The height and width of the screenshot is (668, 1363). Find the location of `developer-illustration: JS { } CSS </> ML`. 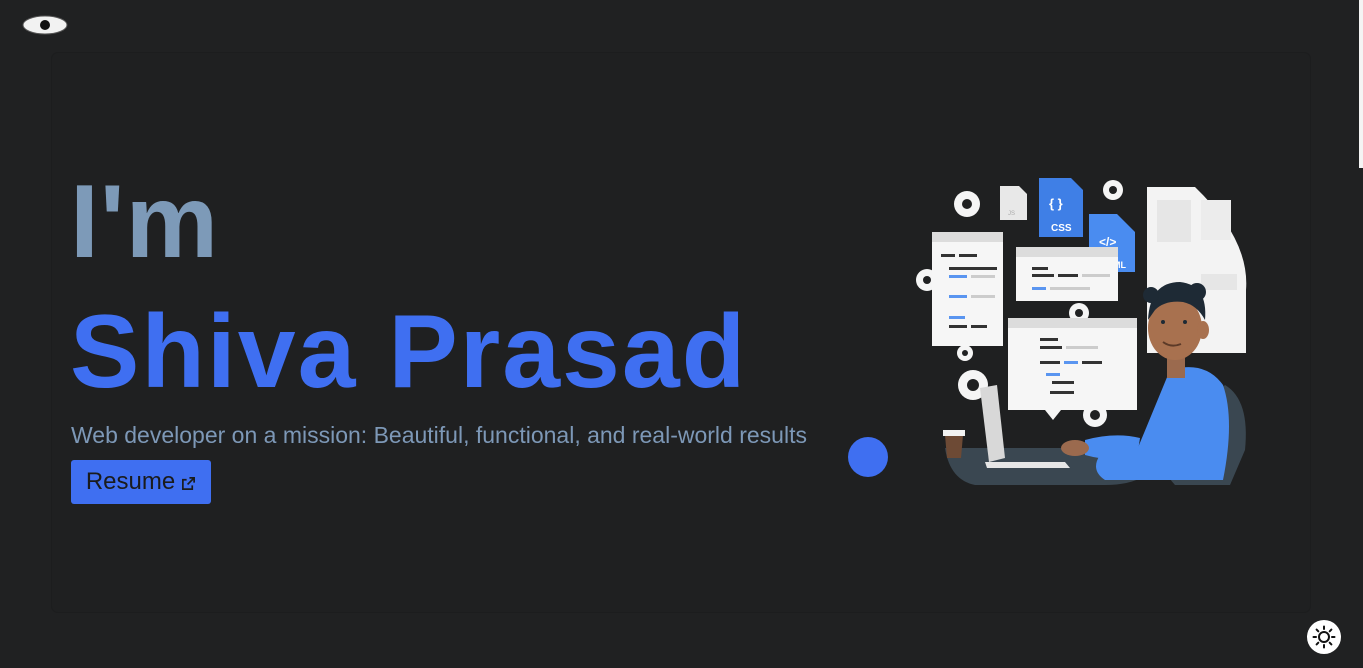

developer-illustration: JS { } CSS </> ML is located at coordinates (1081, 331).